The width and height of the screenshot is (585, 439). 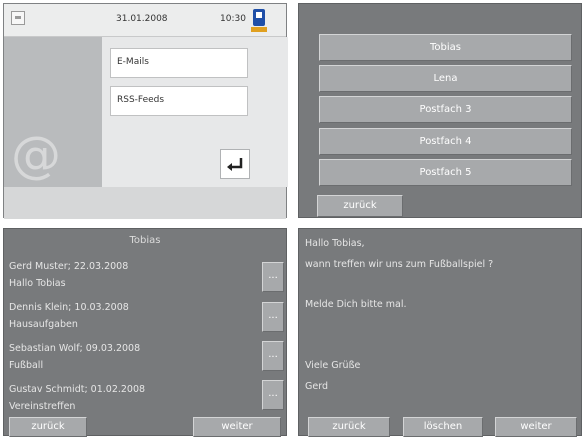 I want to click on message-greeting: Hallo Tobias,, so click(x=335, y=243).